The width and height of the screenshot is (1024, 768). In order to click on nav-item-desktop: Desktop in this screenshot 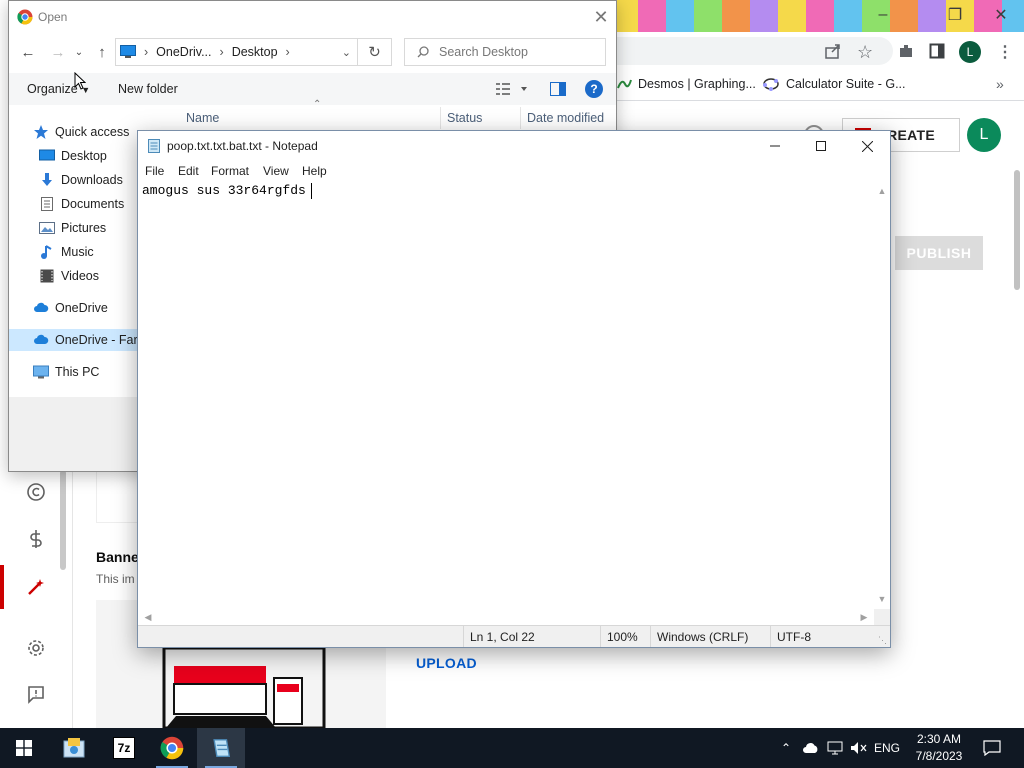, I will do `click(73, 156)`.